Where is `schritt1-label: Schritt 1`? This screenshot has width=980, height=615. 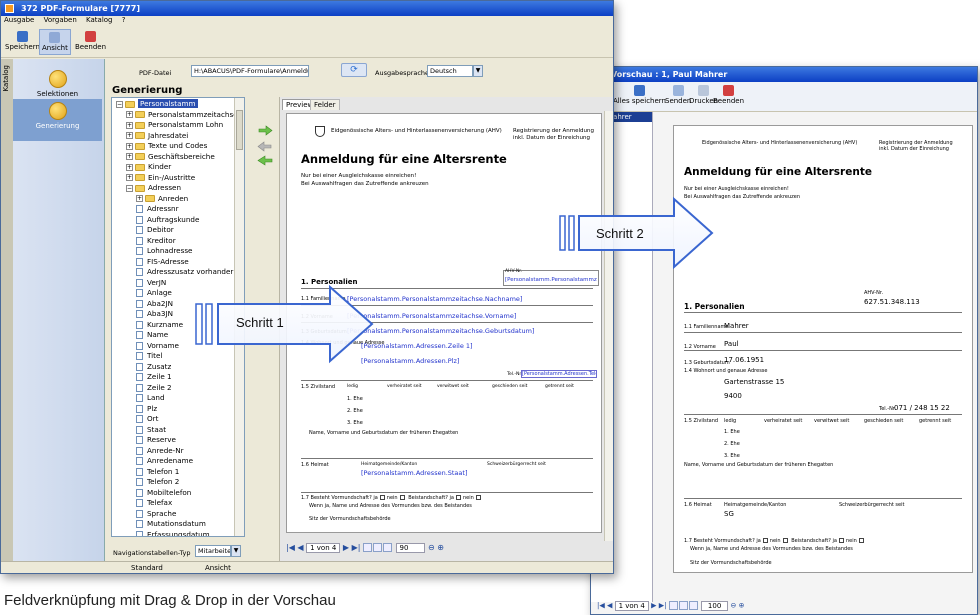 schritt1-label: Schritt 1 is located at coordinates (260, 322).